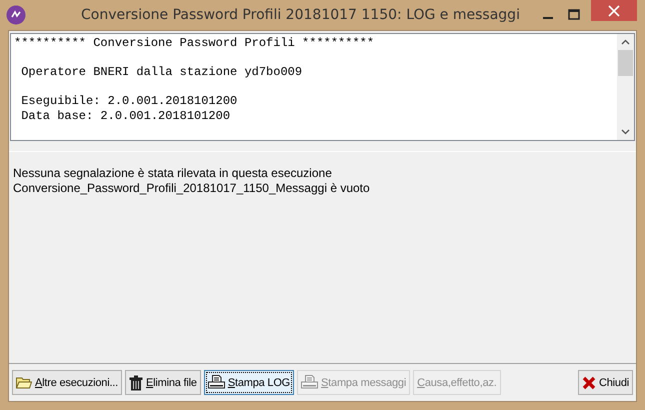 The height and width of the screenshot is (410, 645). I want to click on window-title: Conversione Password Profili 20181017 1150: LOG e messaggi, so click(300, 15).